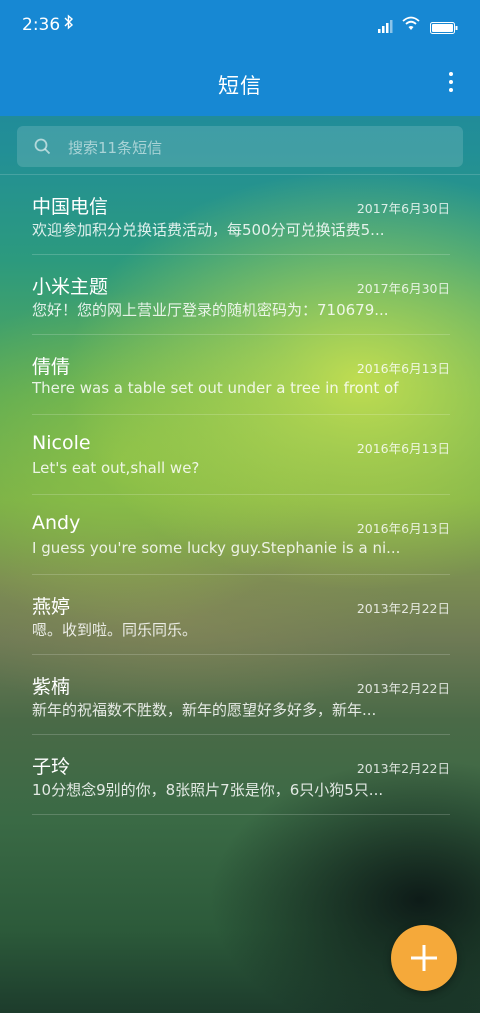 The height and width of the screenshot is (1013, 480). I want to click on sender-name: 子玲, so click(51, 767).